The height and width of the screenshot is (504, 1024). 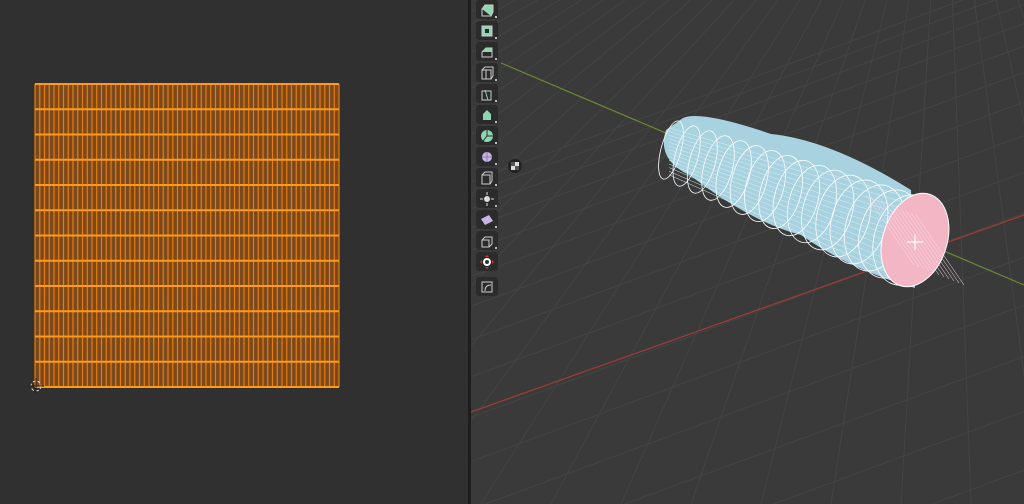 I want to click on edge-slide-icon, so click(x=487, y=177).